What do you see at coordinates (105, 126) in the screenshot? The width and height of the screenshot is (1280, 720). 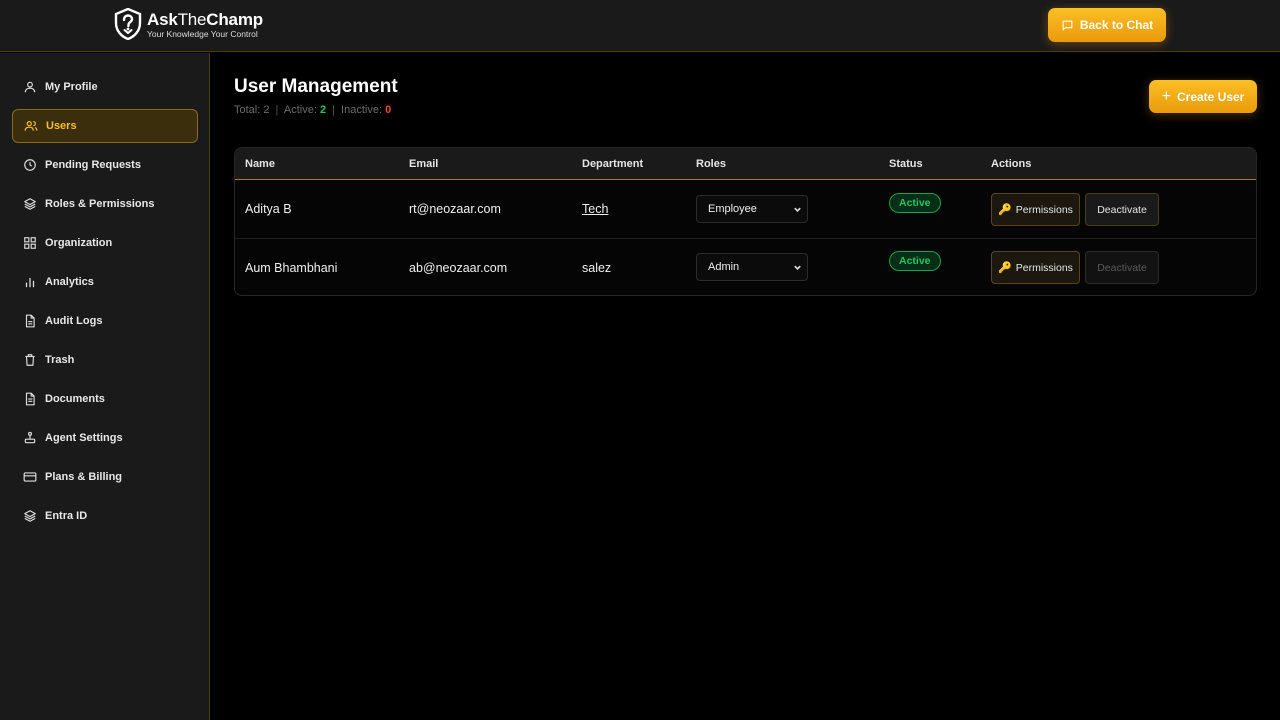 I see `sidebar-item-users: Users` at bounding box center [105, 126].